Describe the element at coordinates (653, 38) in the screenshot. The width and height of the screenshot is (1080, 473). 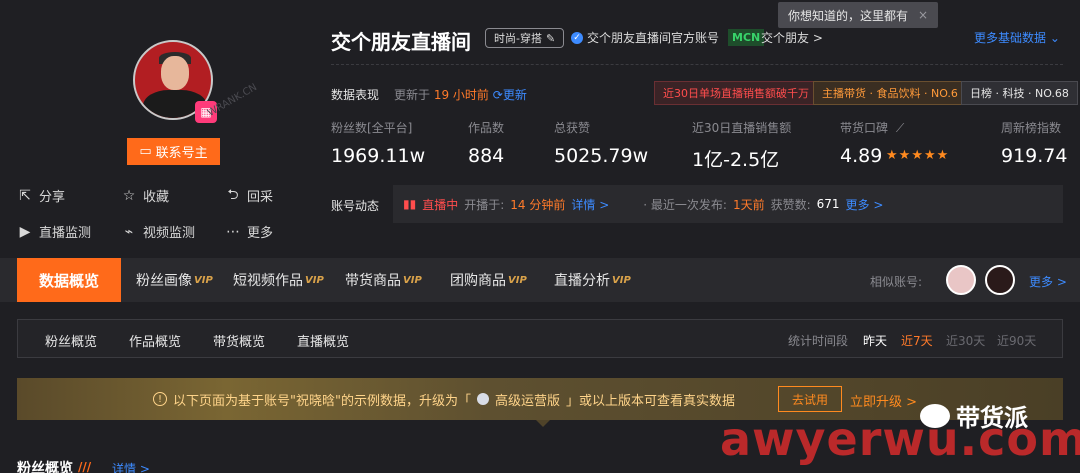
I see `verified-label: 交个朋友直播间官方账号` at that location.